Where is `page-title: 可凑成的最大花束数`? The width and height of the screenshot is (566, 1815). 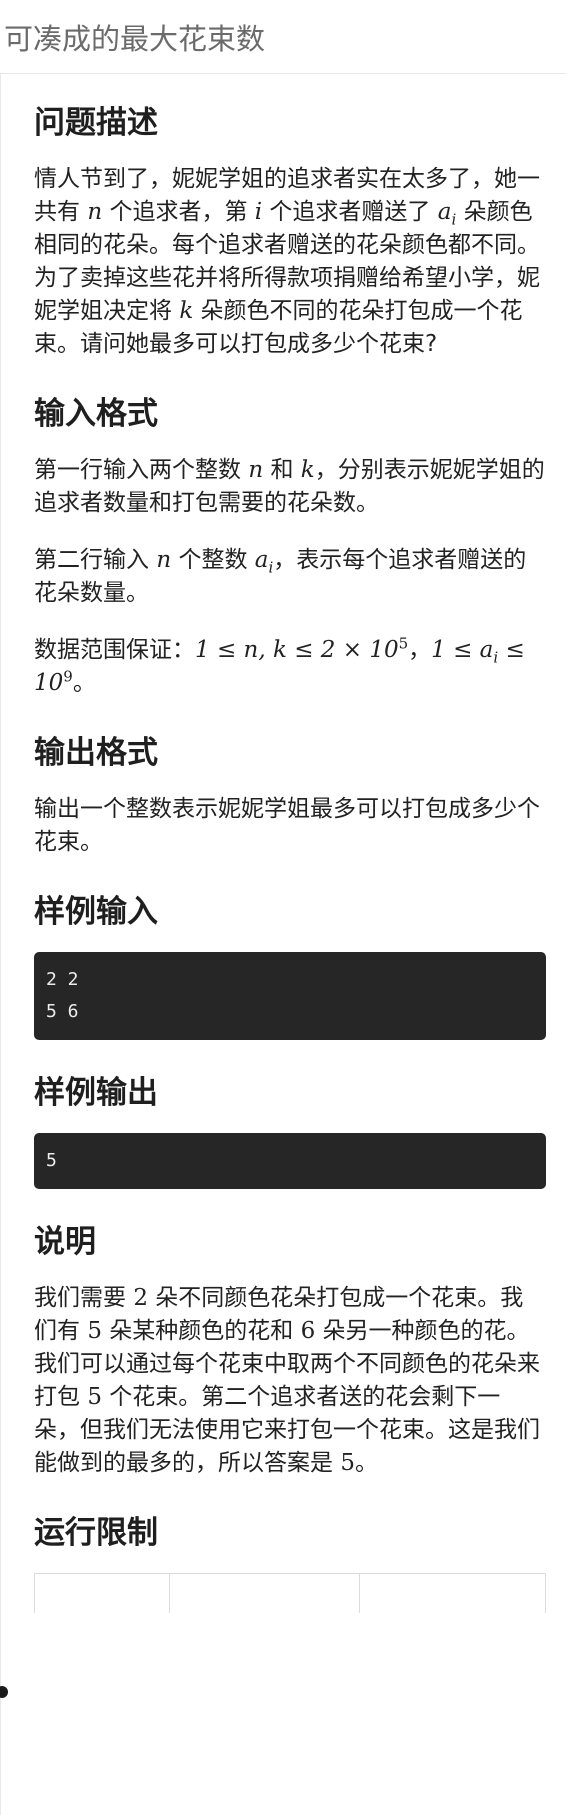
page-title: 可凑成的最大花束数 is located at coordinates (135, 39).